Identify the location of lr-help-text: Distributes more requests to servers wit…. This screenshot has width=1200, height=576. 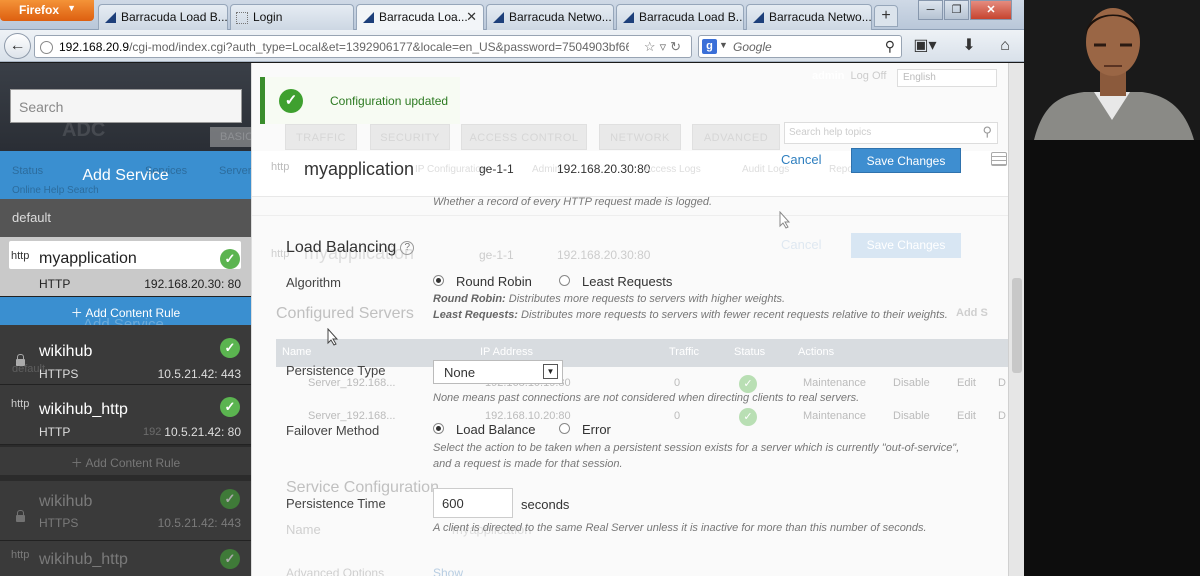
(734, 315).